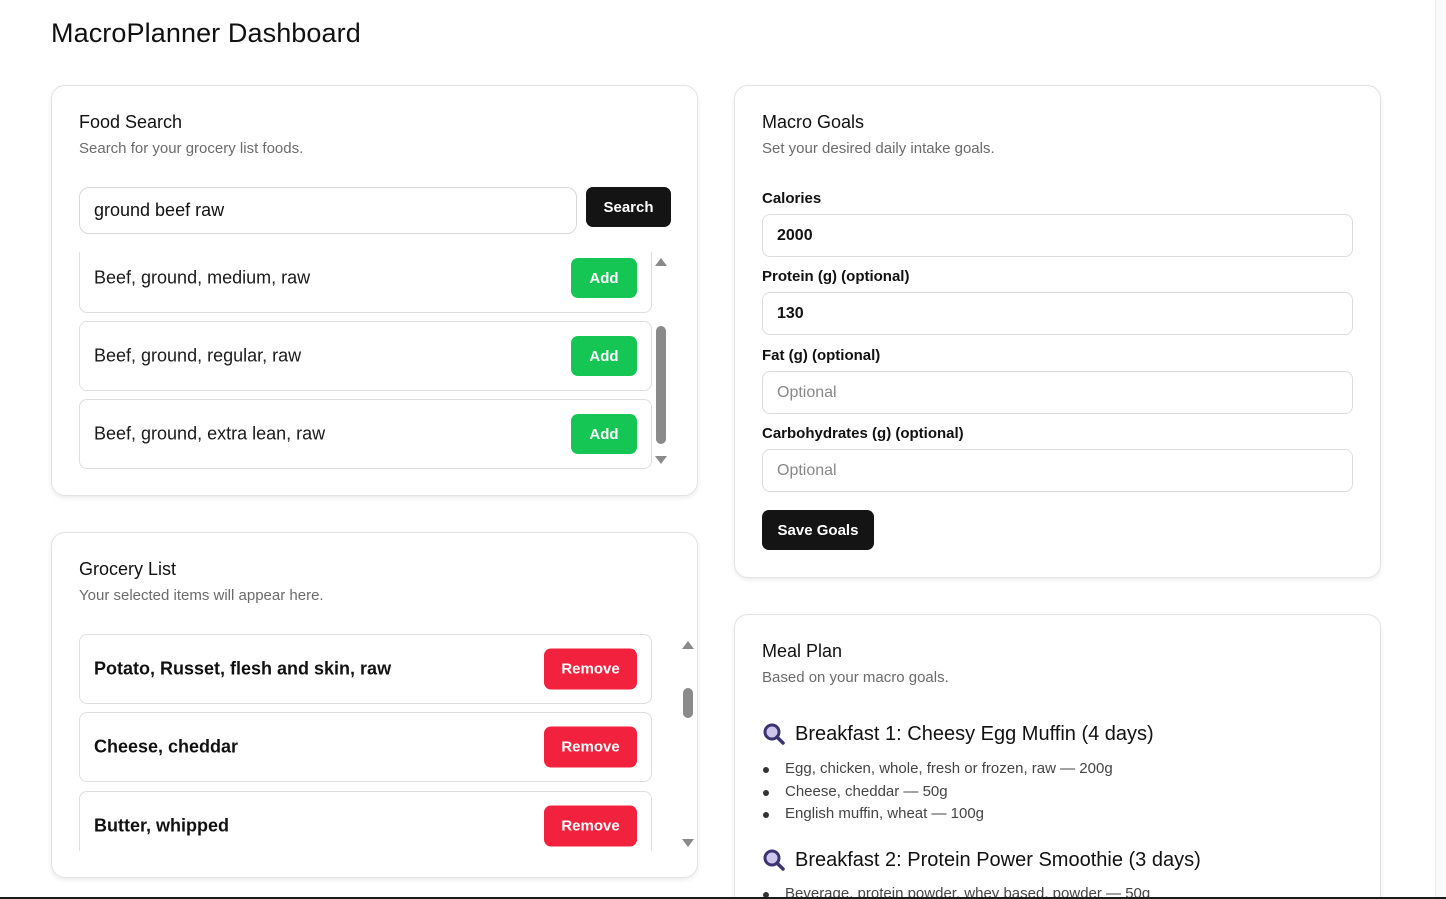  Describe the element at coordinates (628, 207) in the screenshot. I see `search-button: Search` at that location.